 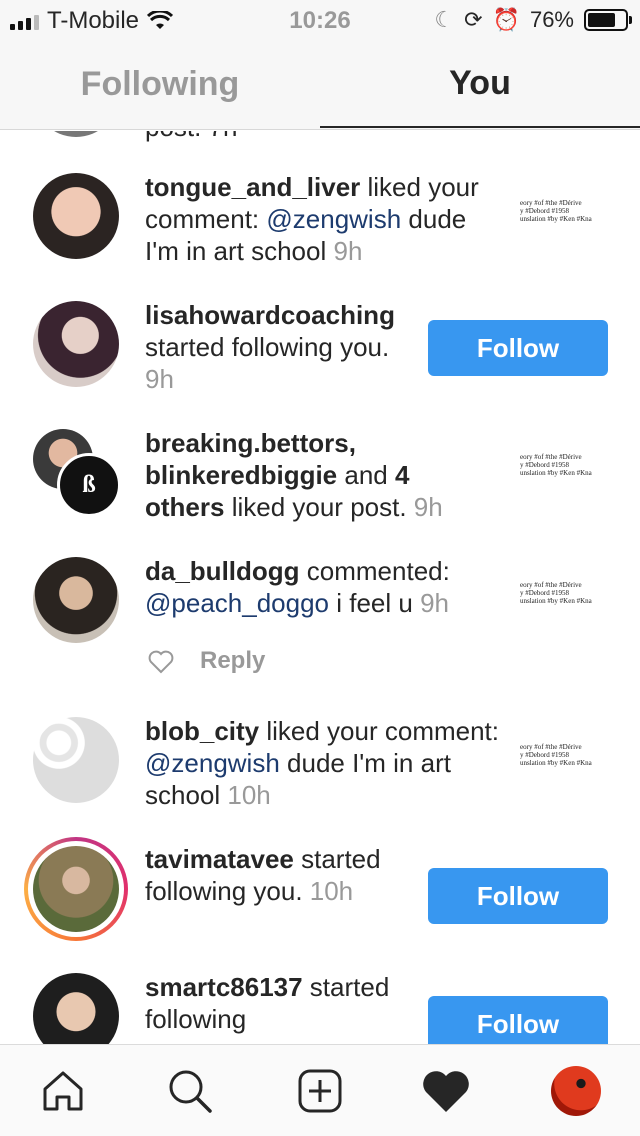 What do you see at coordinates (252, 187) in the screenshot?
I see `username-link: tongue_and_liver` at bounding box center [252, 187].